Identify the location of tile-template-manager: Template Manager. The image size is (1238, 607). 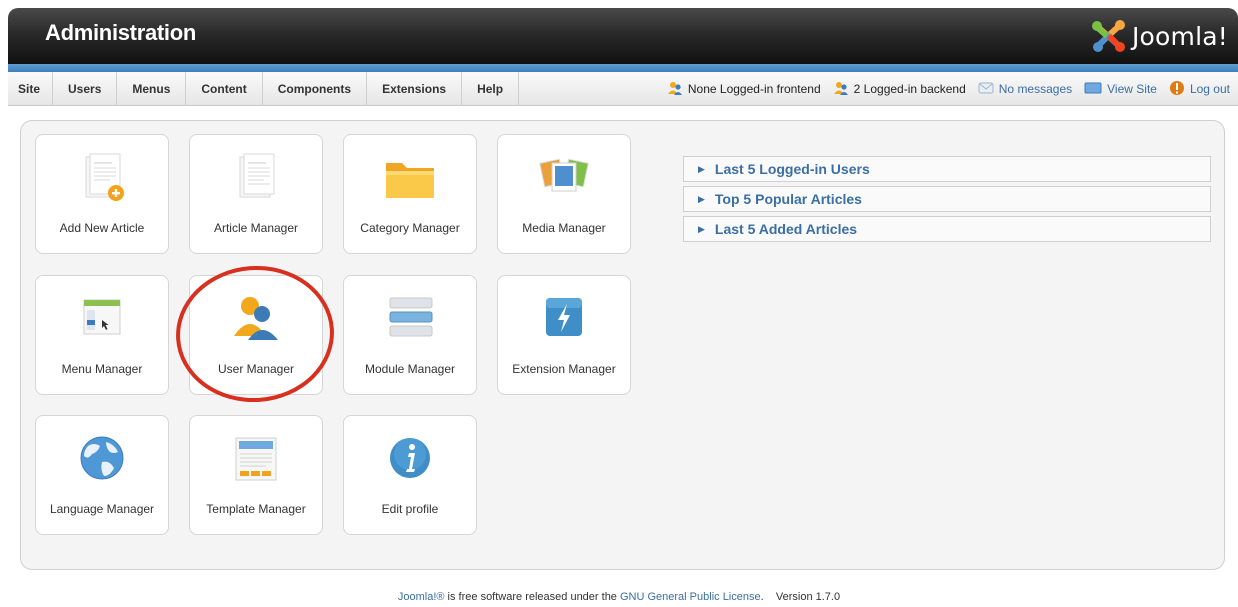
(256, 475).